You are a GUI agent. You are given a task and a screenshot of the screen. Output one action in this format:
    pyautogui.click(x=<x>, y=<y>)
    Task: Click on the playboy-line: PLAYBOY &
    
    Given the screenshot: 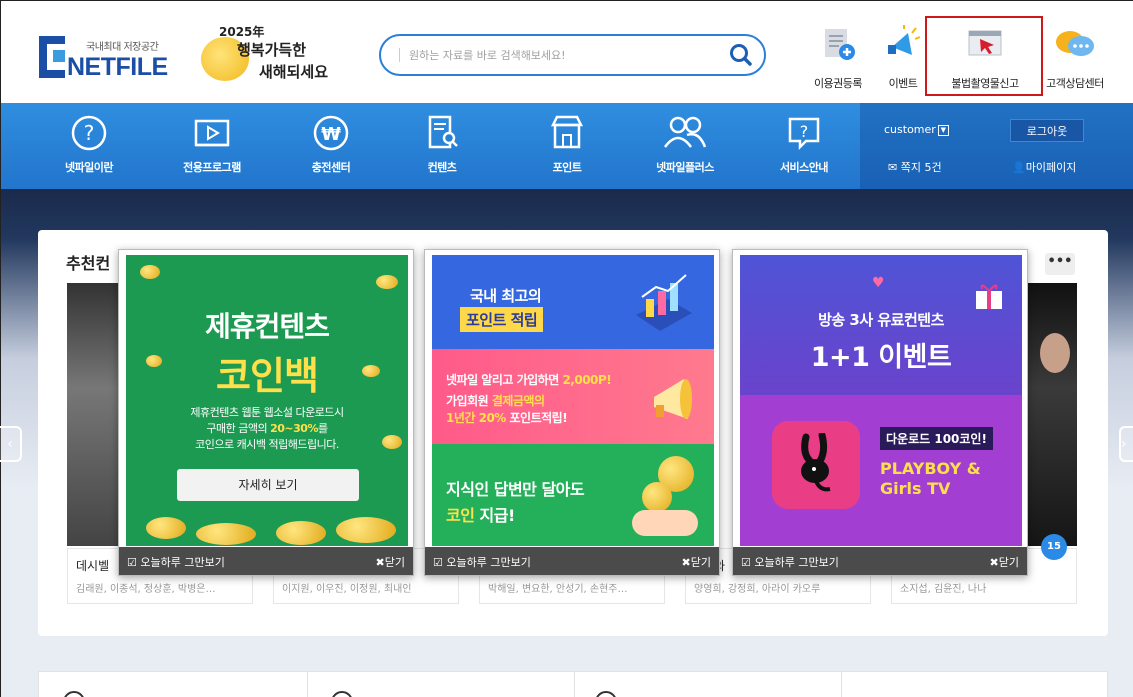 What is the action you would take?
    pyautogui.click(x=930, y=468)
    